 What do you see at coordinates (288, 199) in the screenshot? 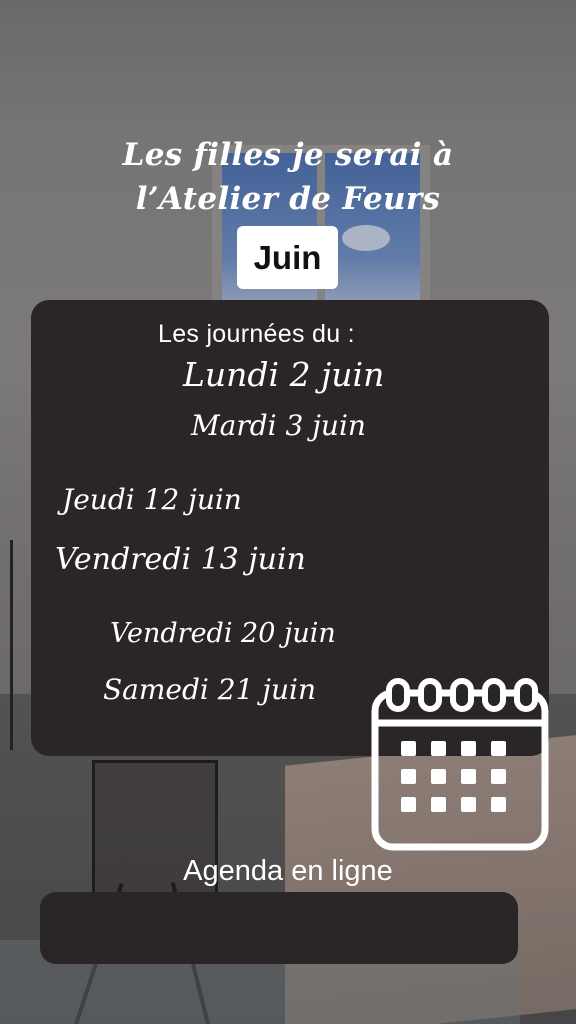
I see `story-title-line2: l’Atelier de Feurs` at bounding box center [288, 199].